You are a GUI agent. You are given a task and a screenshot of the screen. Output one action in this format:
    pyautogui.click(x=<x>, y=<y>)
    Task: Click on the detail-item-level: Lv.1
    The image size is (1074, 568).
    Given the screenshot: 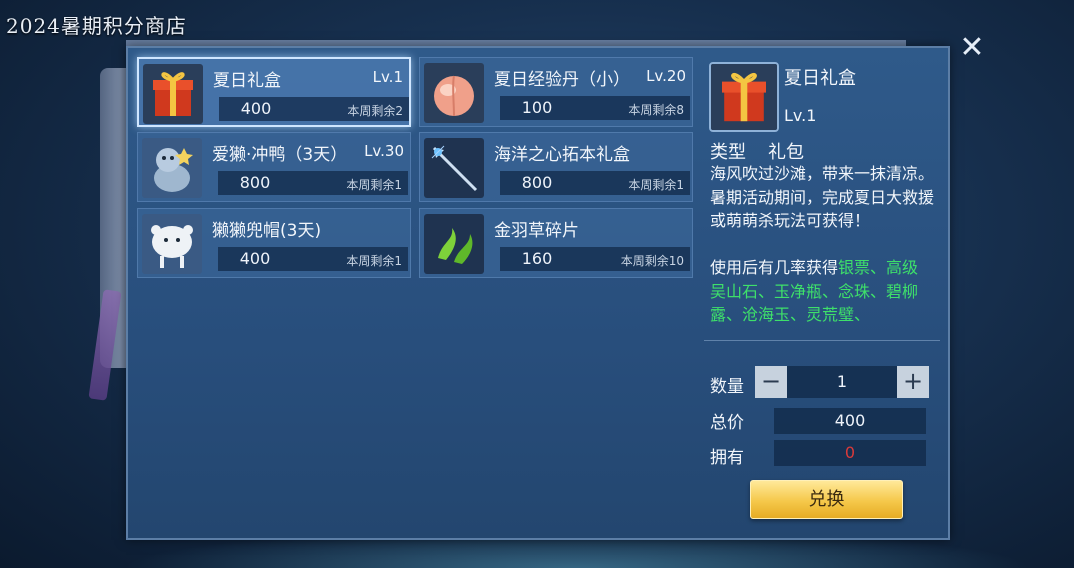 What is the action you would take?
    pyautogui.click(x=800, y=115)
    